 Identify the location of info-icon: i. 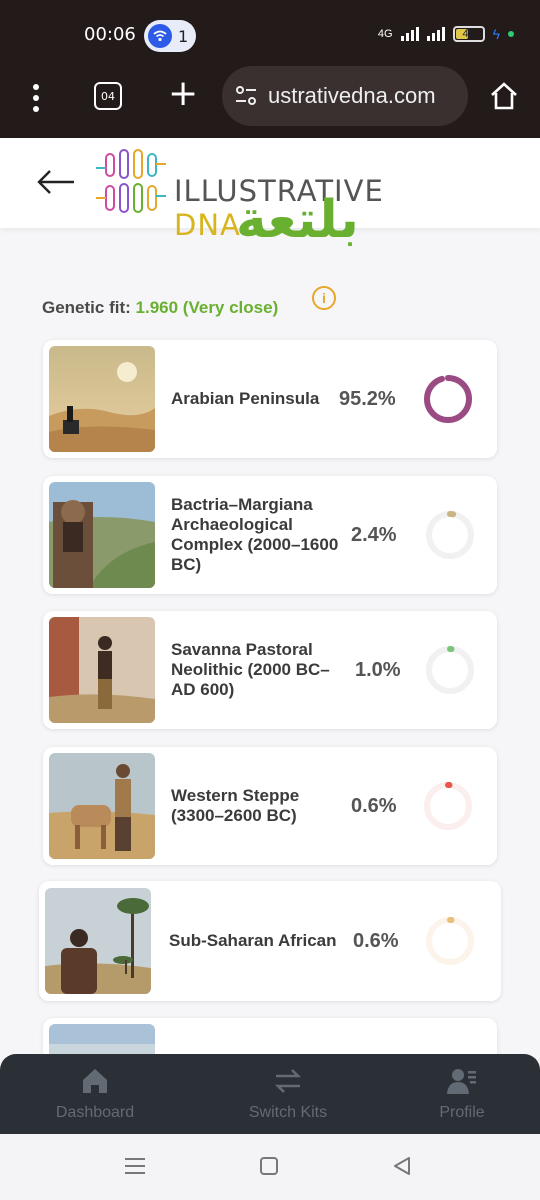
(324, 298).